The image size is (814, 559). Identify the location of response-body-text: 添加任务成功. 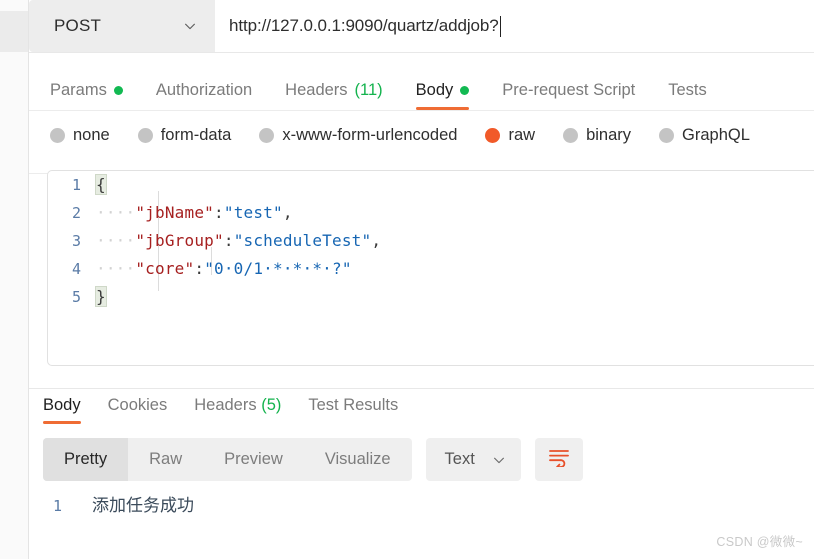
(143, 506).